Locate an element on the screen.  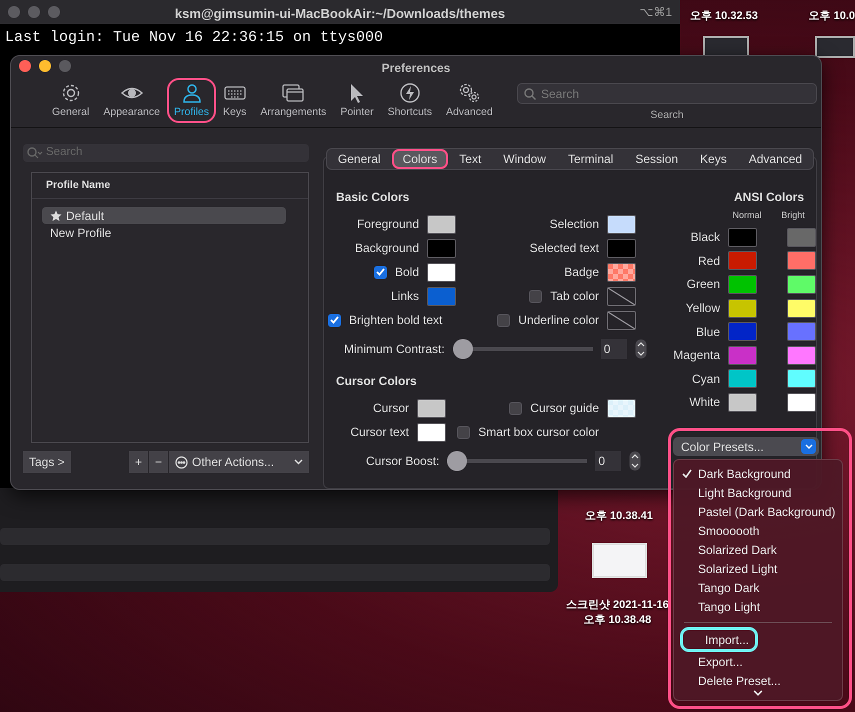
toolbar-tab: Profiles is located at coordinates (191, 100).